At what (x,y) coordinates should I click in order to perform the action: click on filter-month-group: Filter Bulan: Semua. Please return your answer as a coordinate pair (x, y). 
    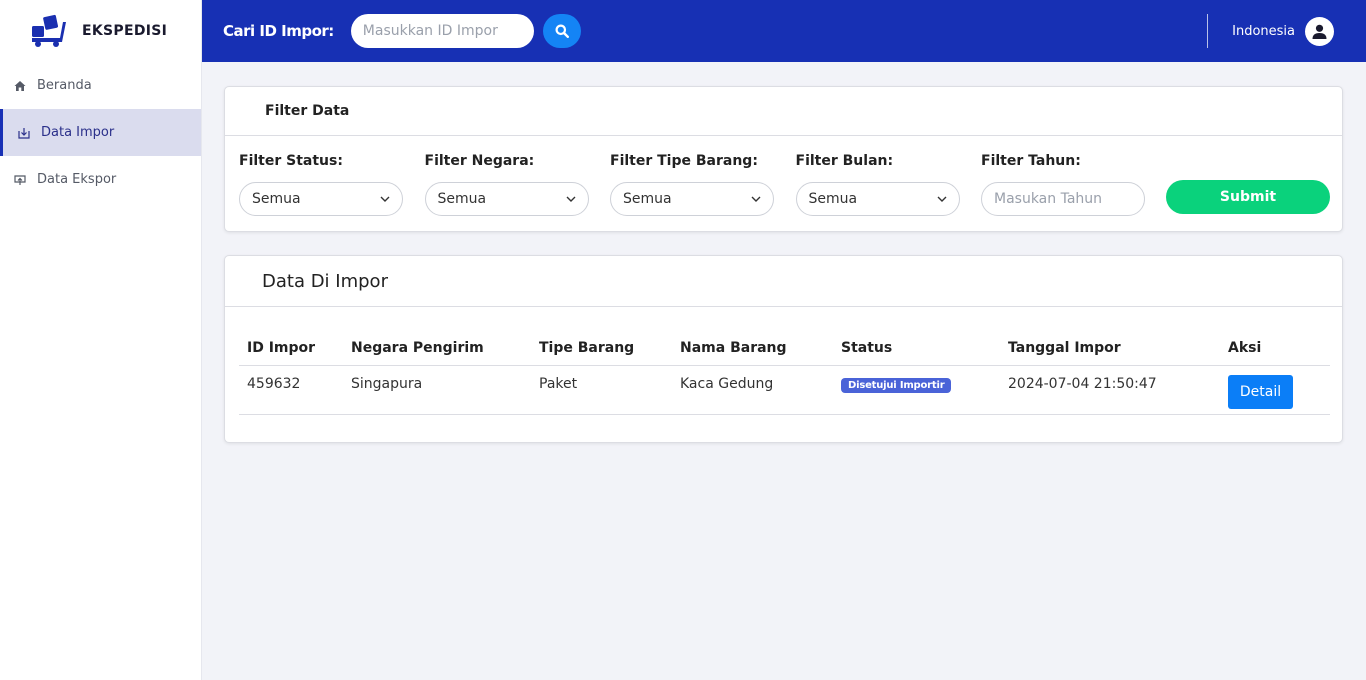
    Looking at the image, I should click on (877, 184).